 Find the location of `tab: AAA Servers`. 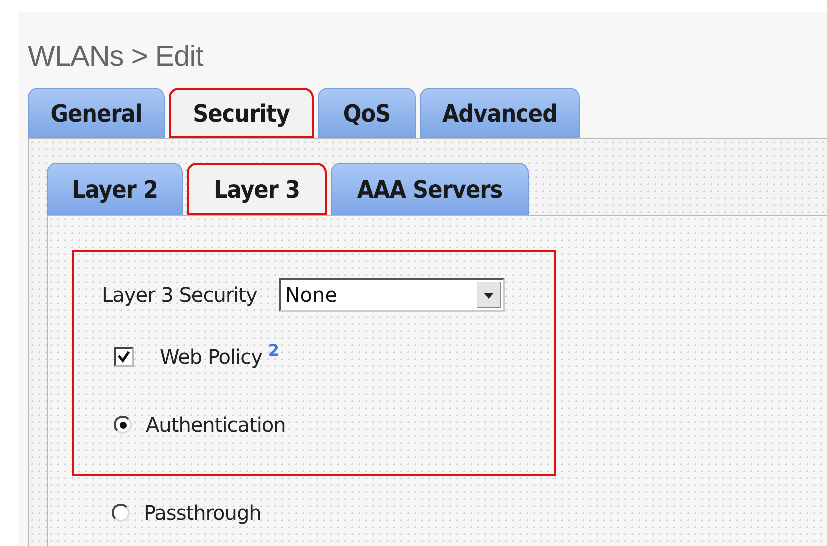

tab: AAA Servers is located at coordinates (430, 189).